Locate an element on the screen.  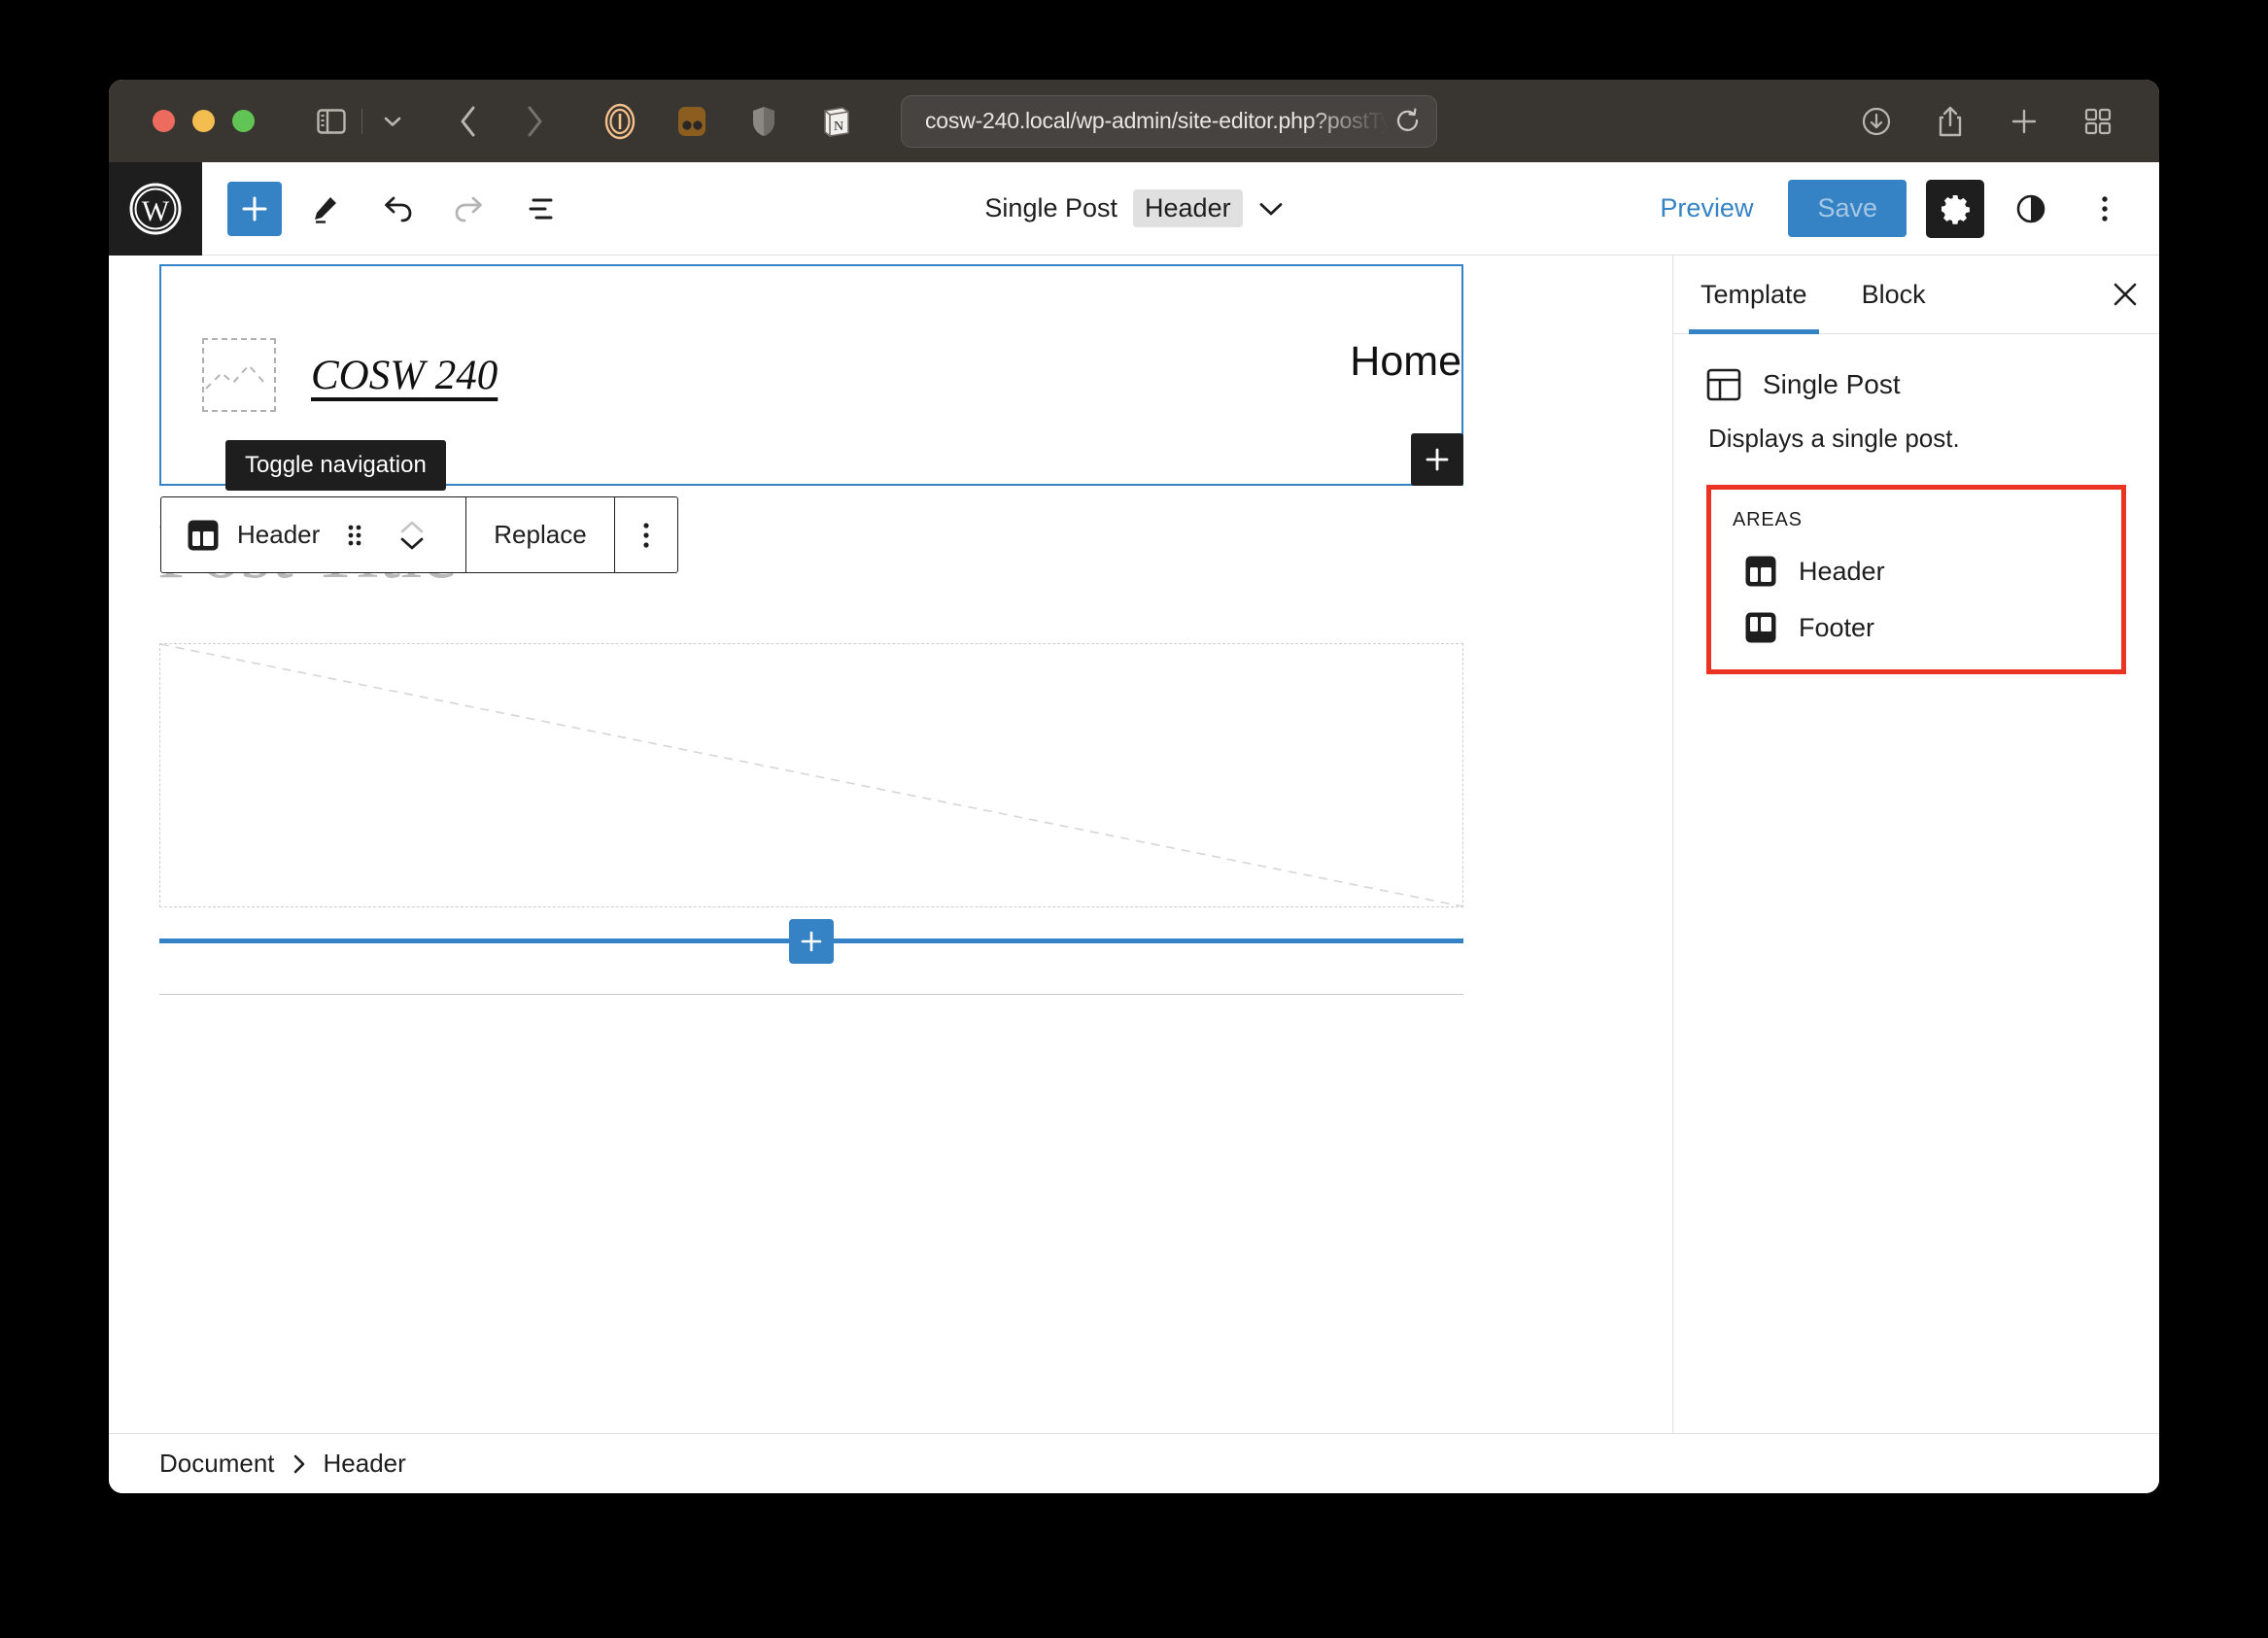
area-item-header: Header is located at coordinates (1916, 571).